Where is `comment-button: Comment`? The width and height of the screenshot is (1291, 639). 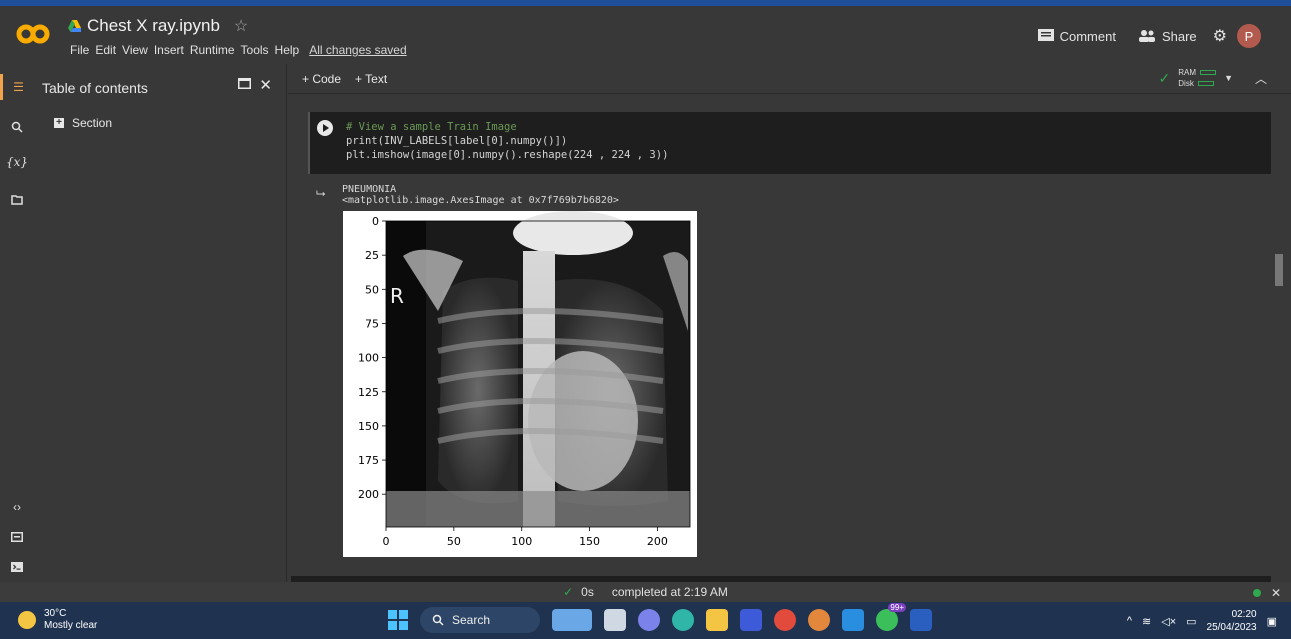 comment-button: Comment is located at coordinates (1077, 36).